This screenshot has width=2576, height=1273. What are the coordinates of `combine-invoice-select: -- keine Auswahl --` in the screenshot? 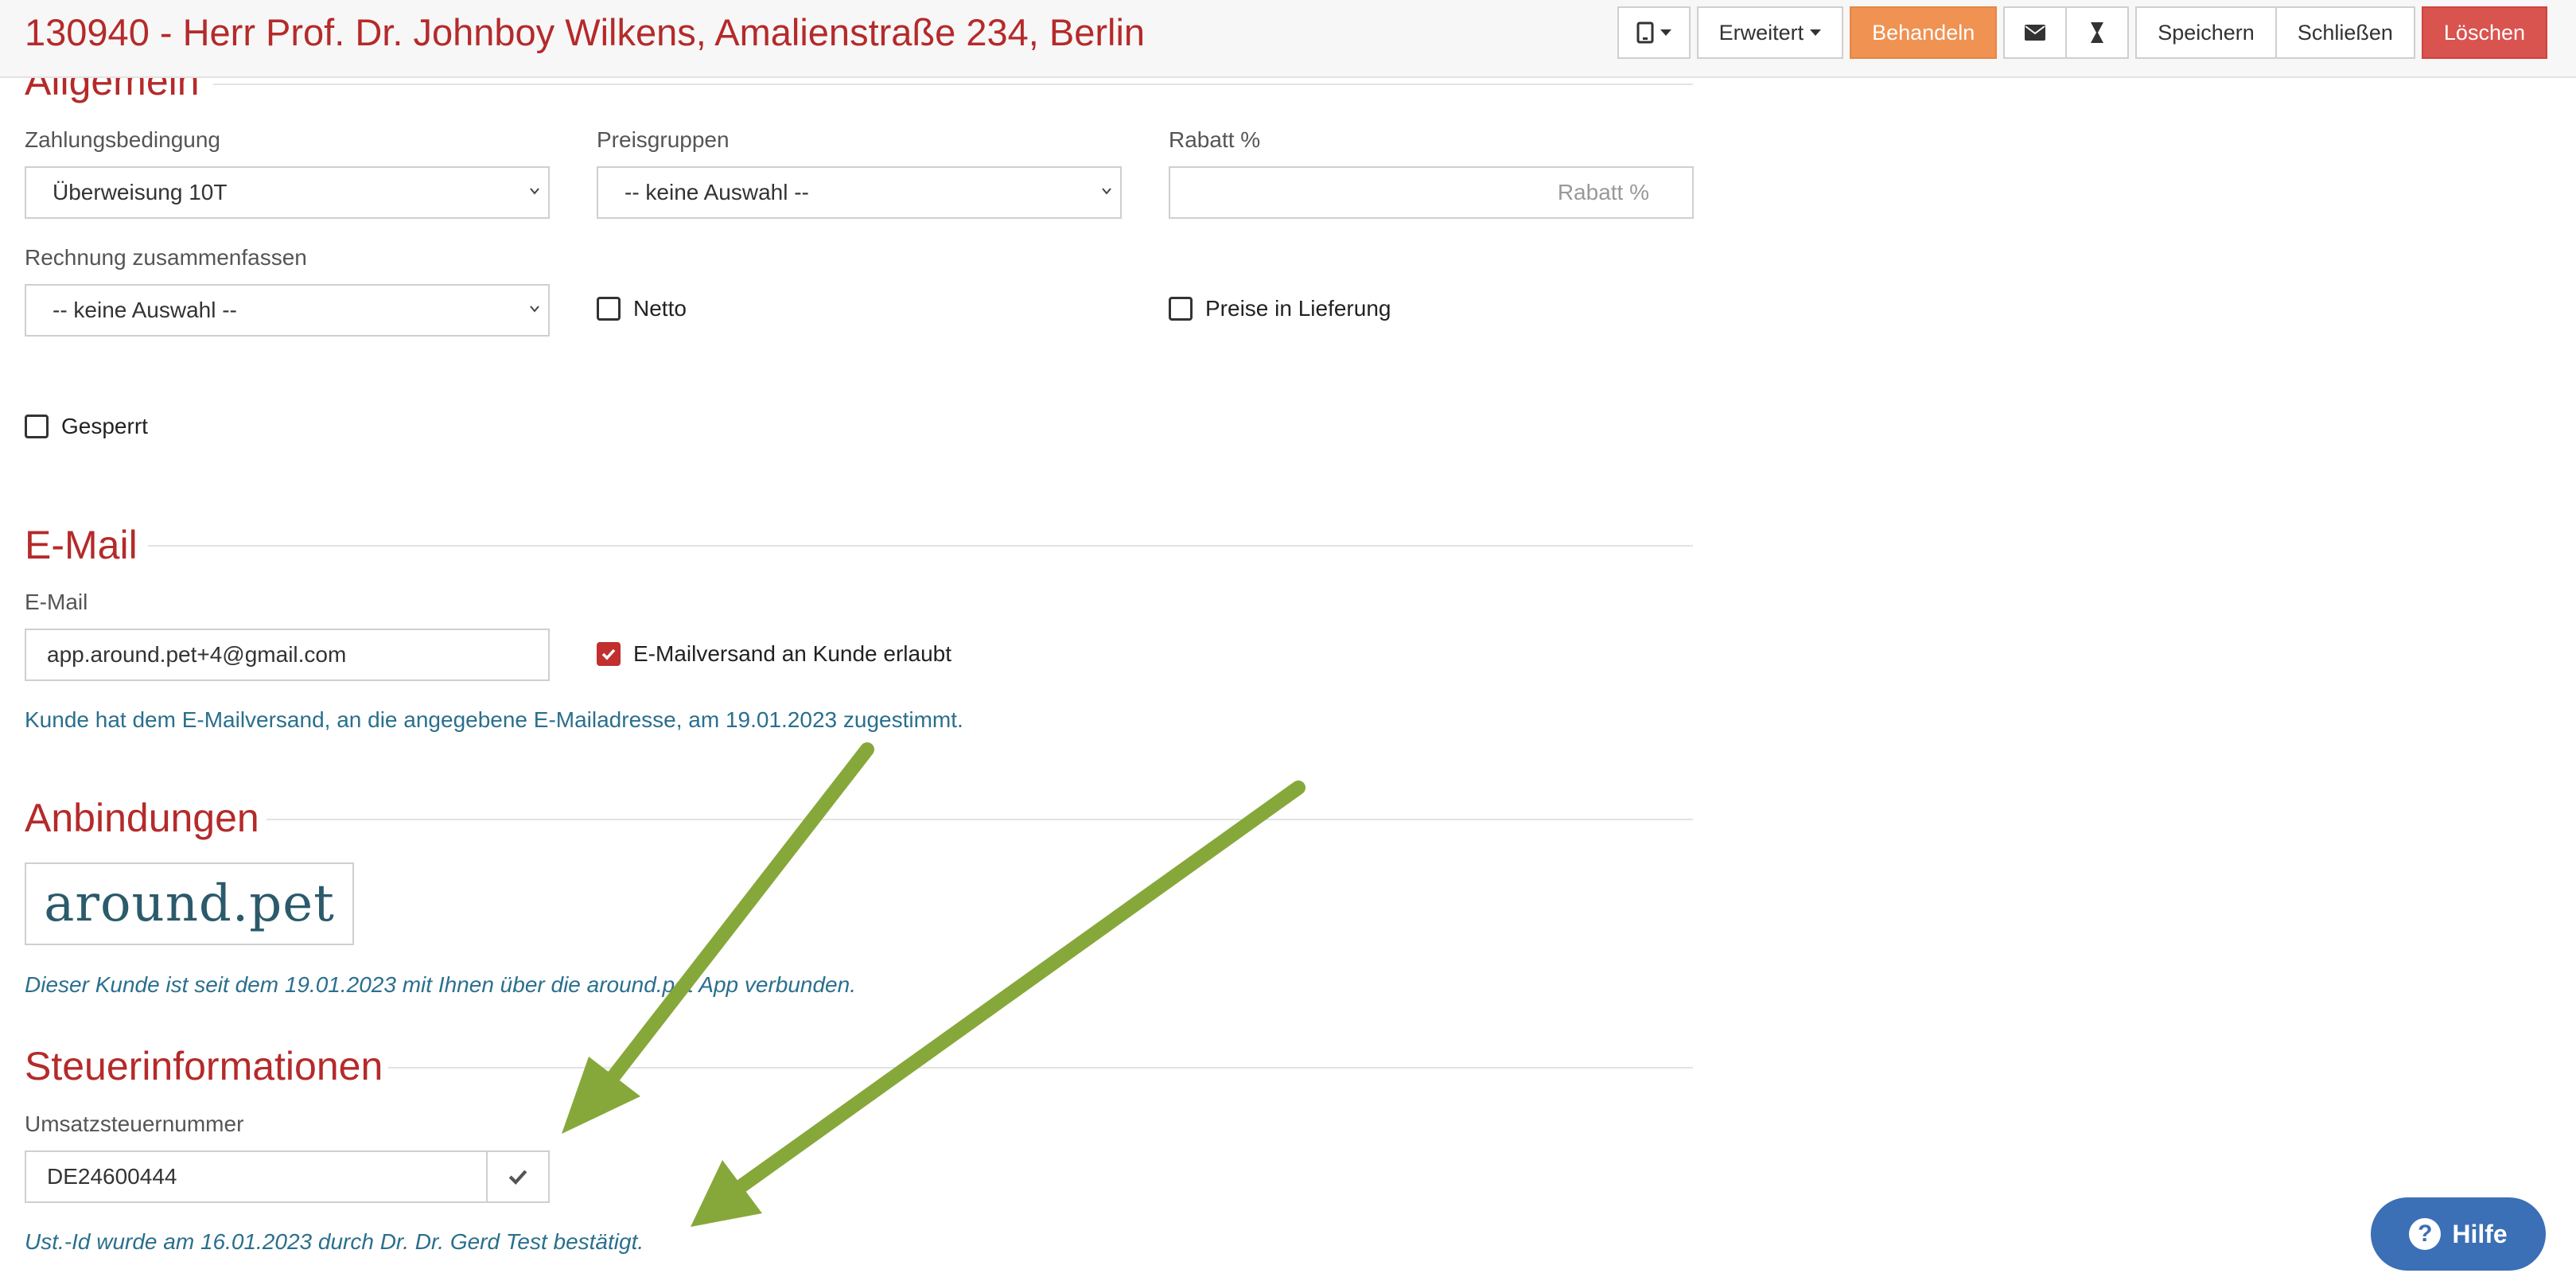 It's located at (288, 310).